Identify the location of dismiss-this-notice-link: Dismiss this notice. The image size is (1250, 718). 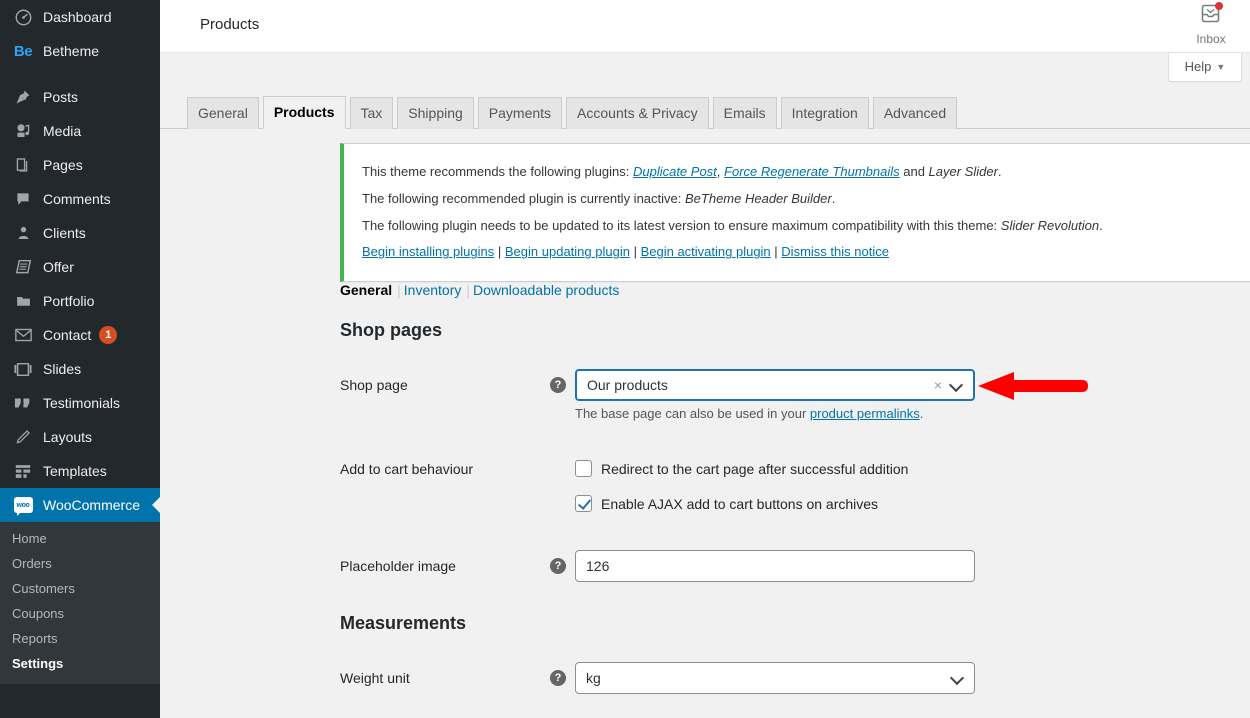
(835, 251).